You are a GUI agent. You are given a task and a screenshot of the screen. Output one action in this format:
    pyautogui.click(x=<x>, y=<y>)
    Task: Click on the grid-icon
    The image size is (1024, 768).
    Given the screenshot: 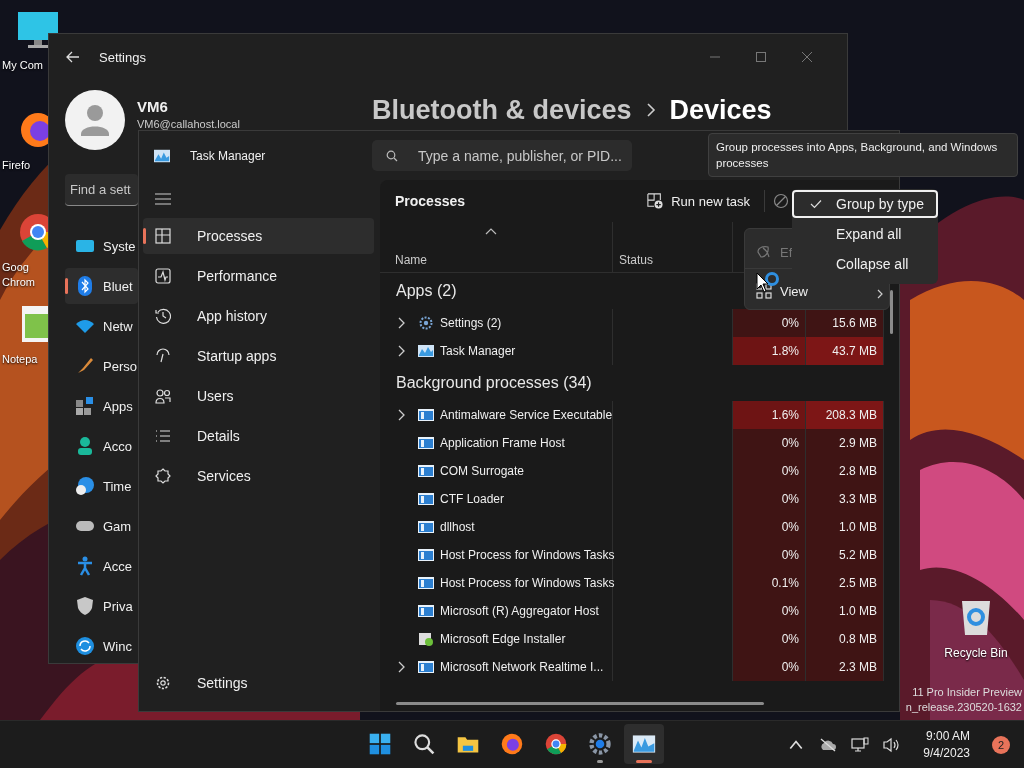 What is the action you would take?
    pyautogui.click(x=764, y=291)
    